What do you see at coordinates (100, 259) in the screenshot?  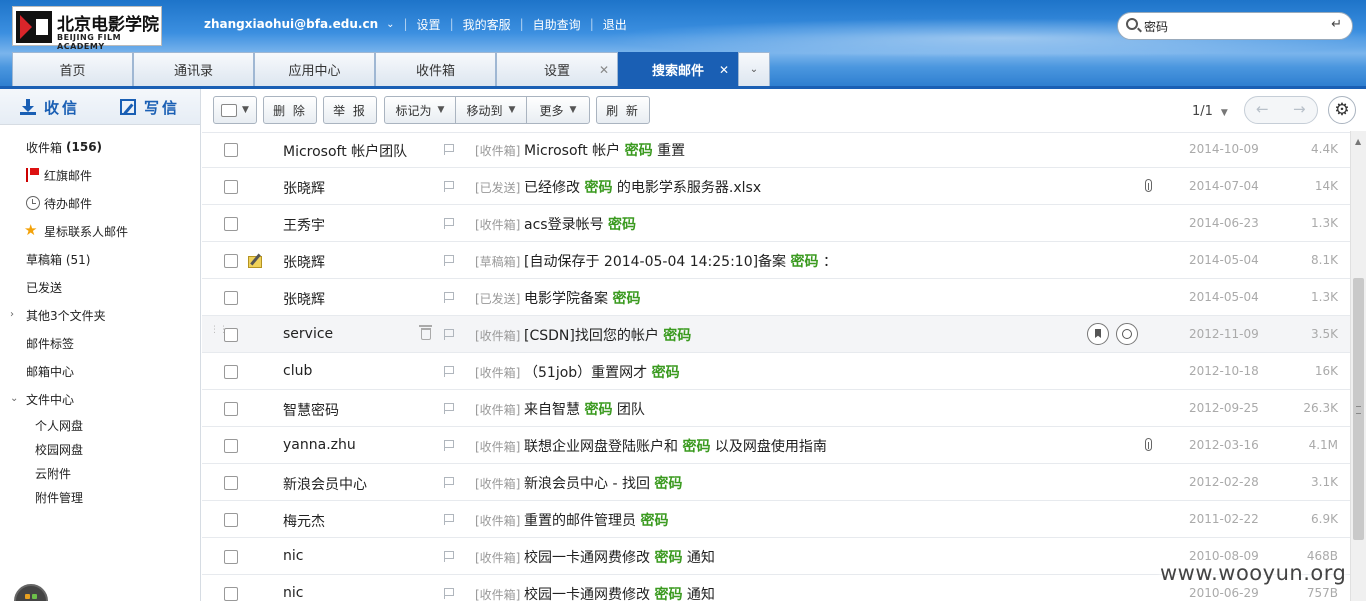 I see `sidebar-item-drafts: 草稿箱 (51)` at bounding box center [100, 259].